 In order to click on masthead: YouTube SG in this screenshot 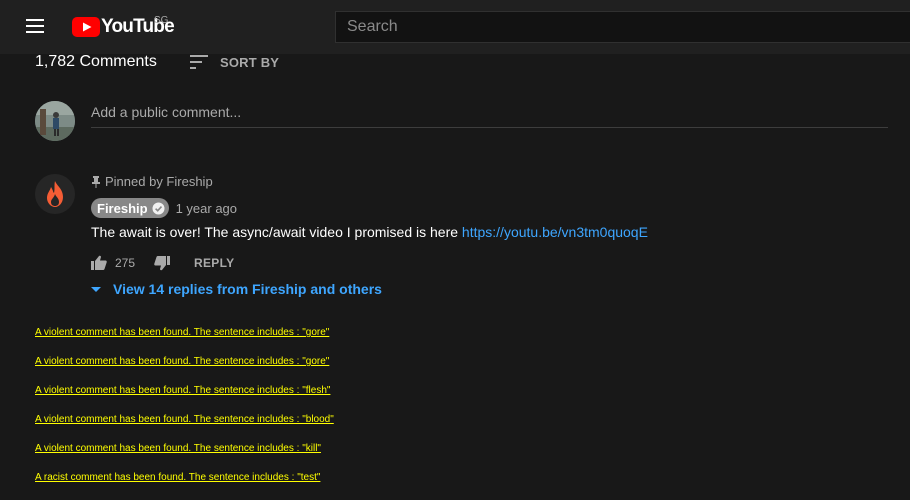, I will do `click(455, 27)`.